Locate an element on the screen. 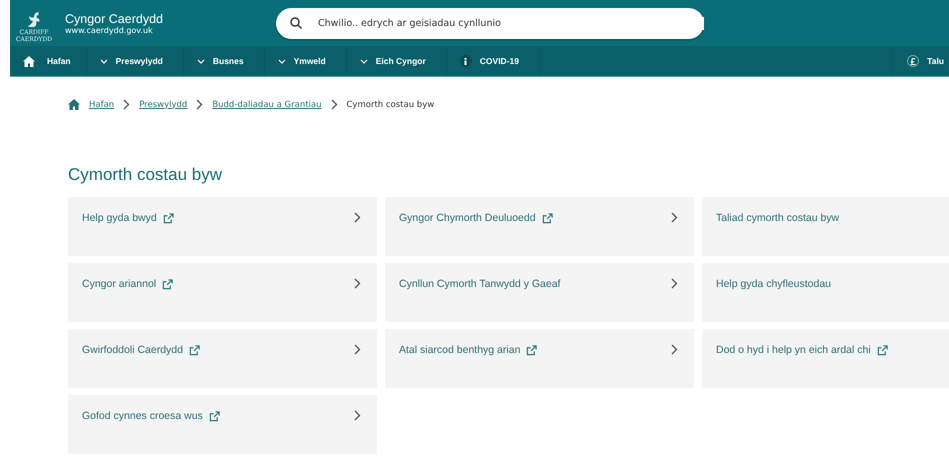 This screenshot has height=457, width=949. link-card: Cynllun Cymorth Tanwydd y Gaeaf is located at coordinates (539, 292).